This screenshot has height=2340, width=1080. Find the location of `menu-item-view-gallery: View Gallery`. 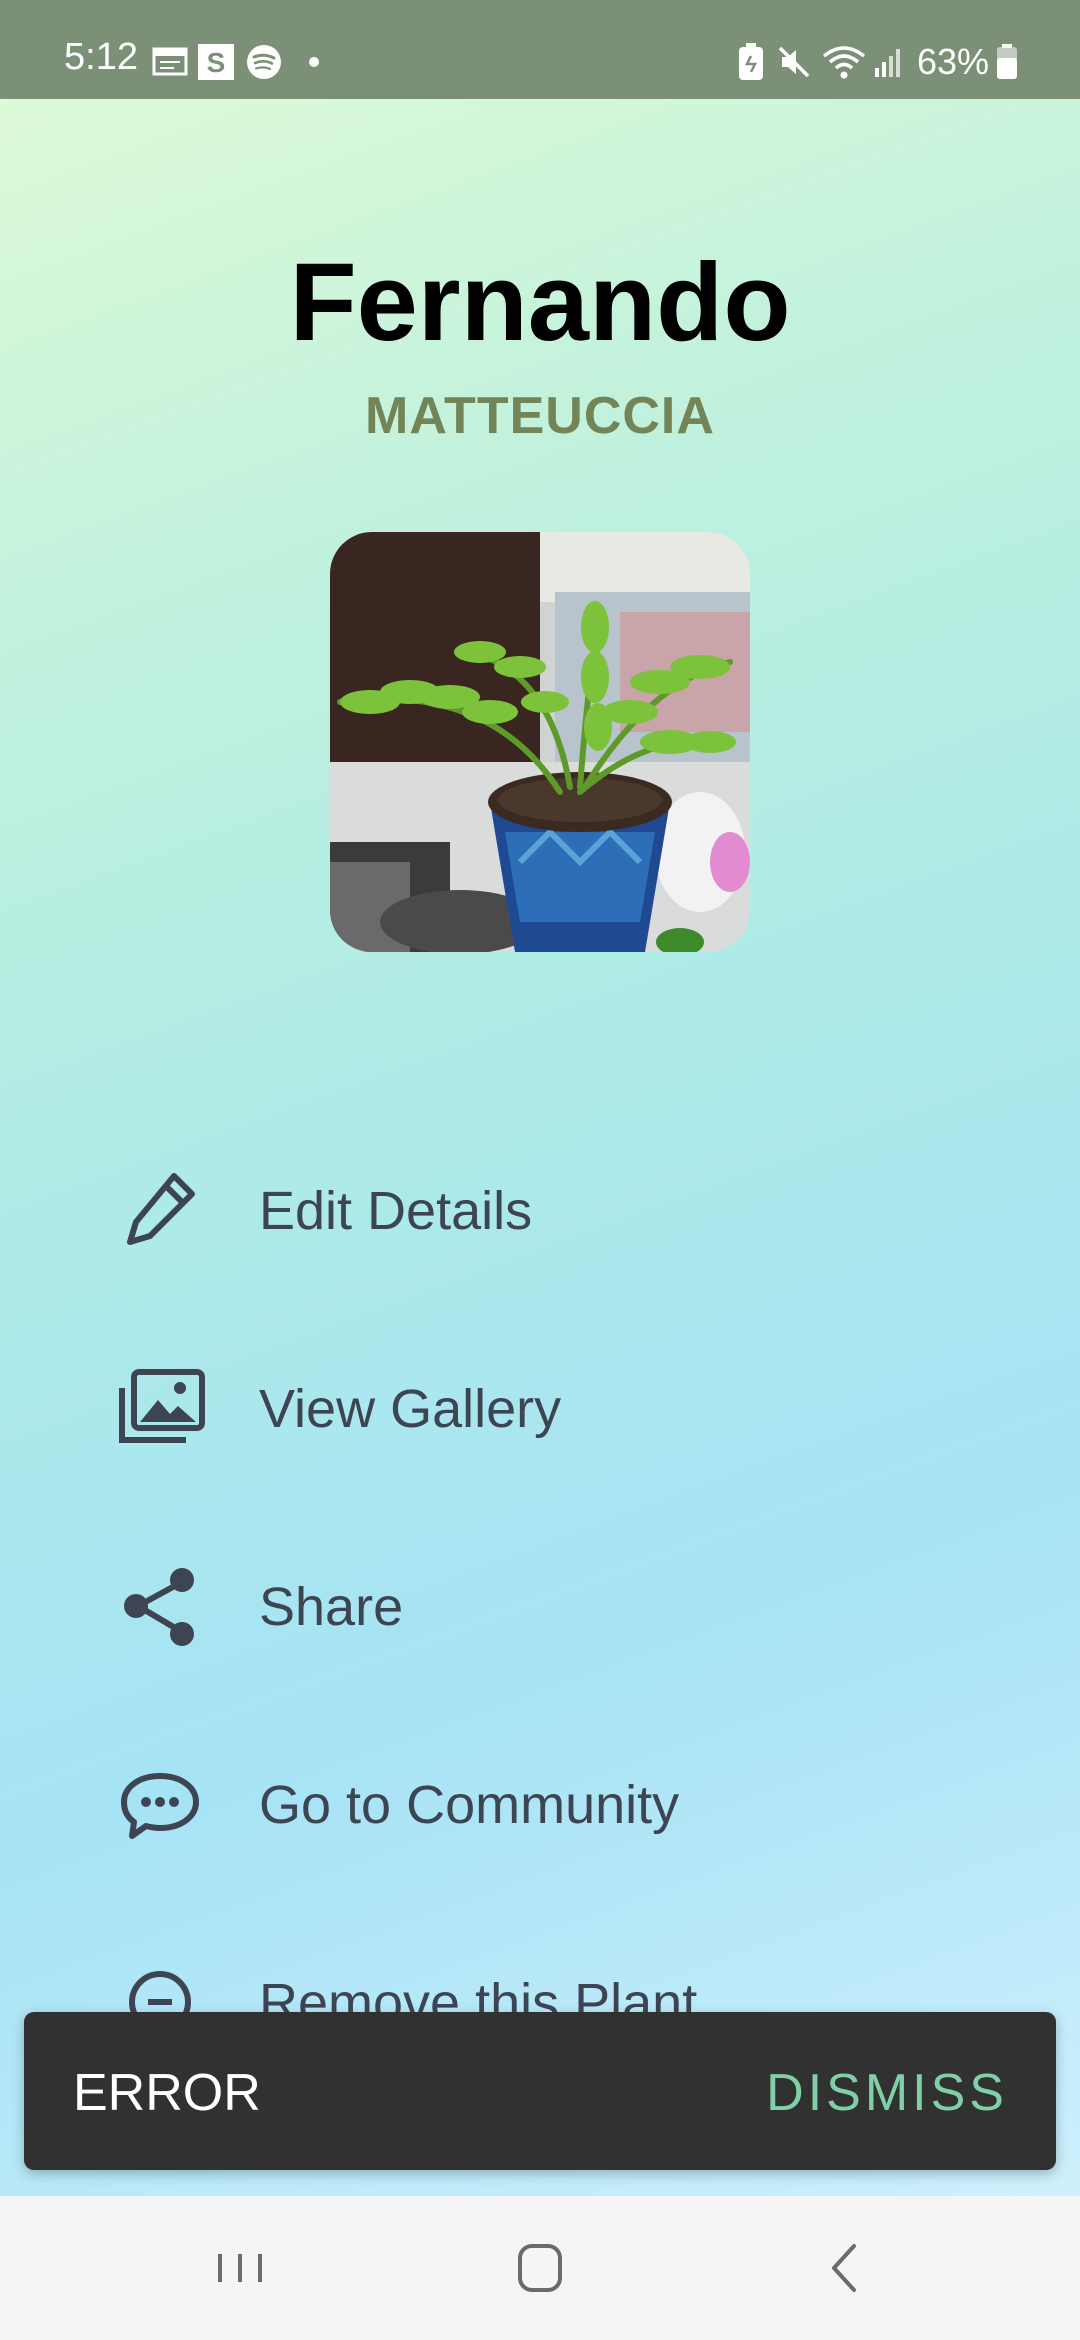

menu-item-view-gallery: View Gallery is located at coordinates (550, 1404).